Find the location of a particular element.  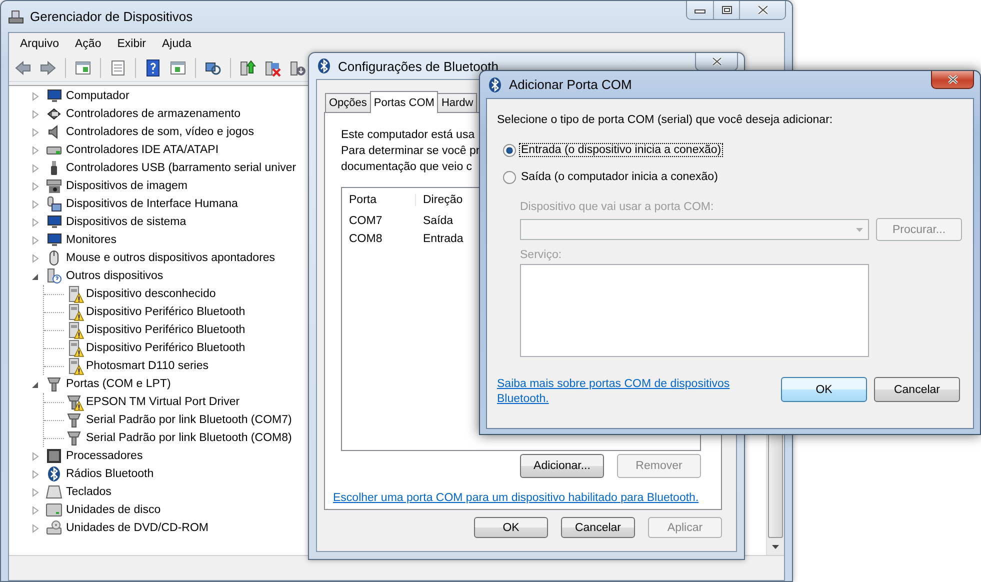

tree-item-label: Outros dispositivos is located at coordinates (115, 276).